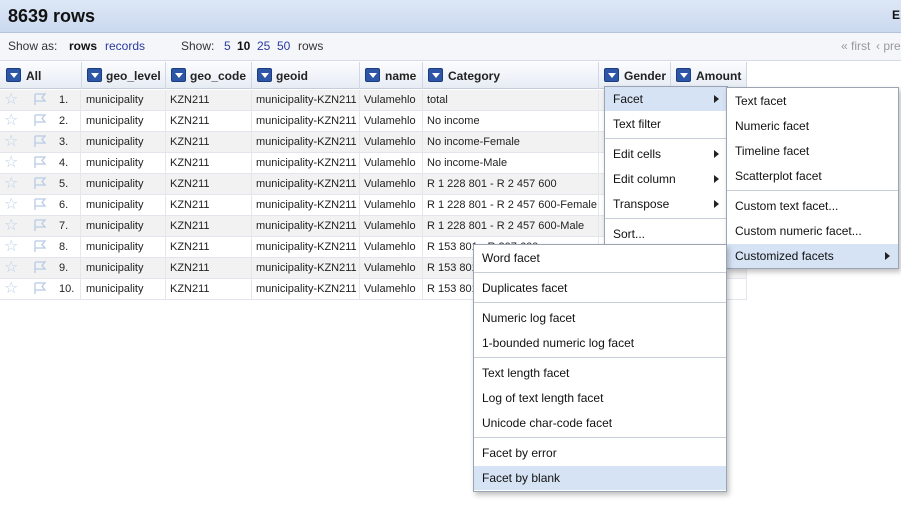  What do you see at coordinates (888, 46) in the screenshot?
I see `previous-page-link: ‹ pre` at bounding box center [888, 46].